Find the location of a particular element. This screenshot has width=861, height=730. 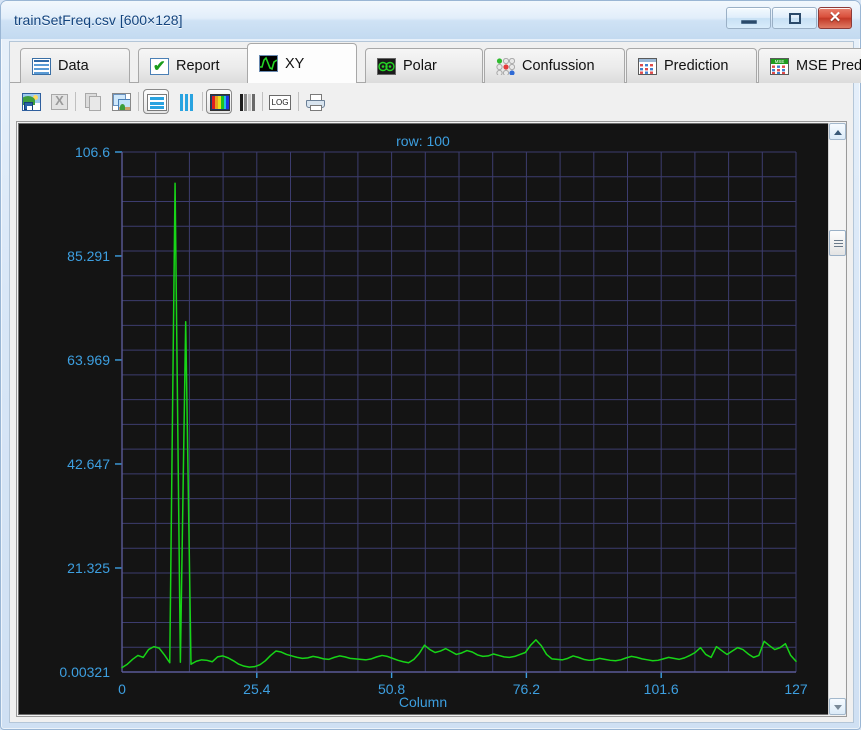

checkmark-icon is located at coordinates (159, 66).